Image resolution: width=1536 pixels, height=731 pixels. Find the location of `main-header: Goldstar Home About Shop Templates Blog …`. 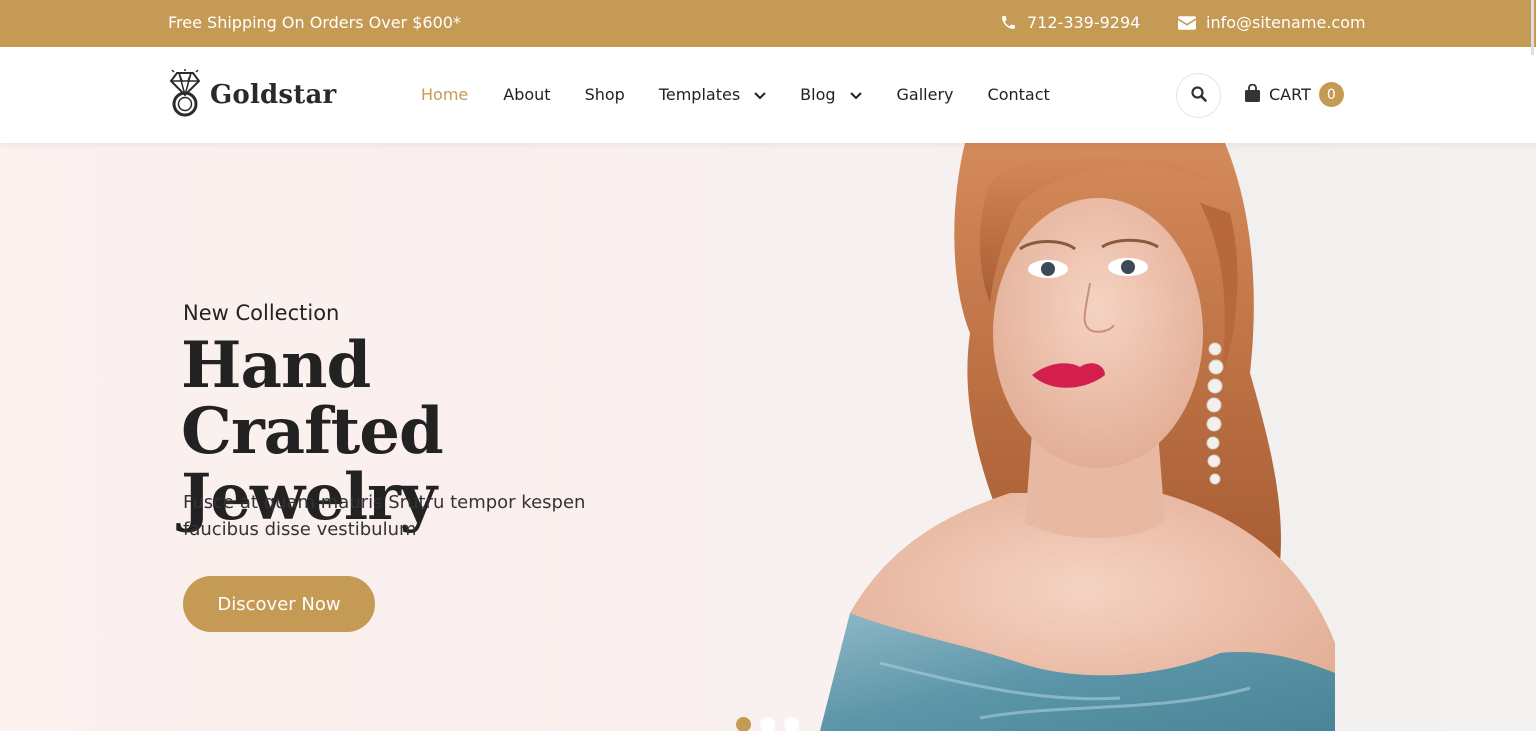

main-header: Goldstar Home About Shop Templates Blog … is located at coordinates (768, 95).